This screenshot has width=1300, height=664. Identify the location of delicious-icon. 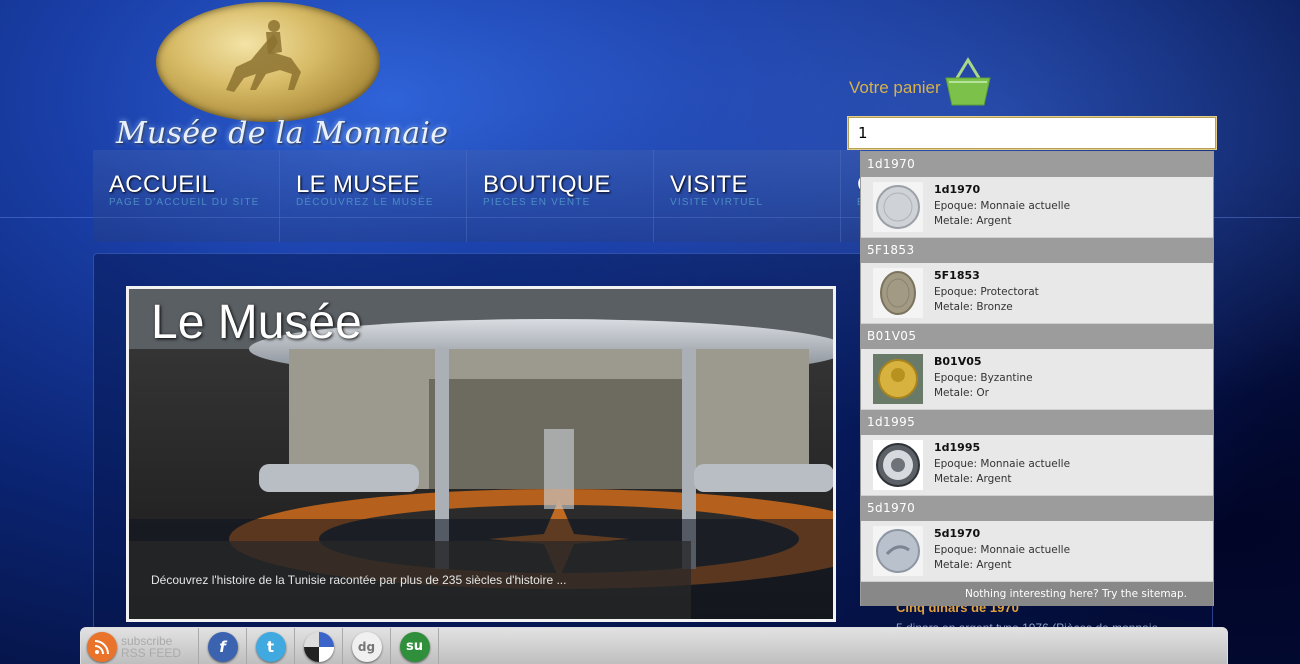
(318, 646).